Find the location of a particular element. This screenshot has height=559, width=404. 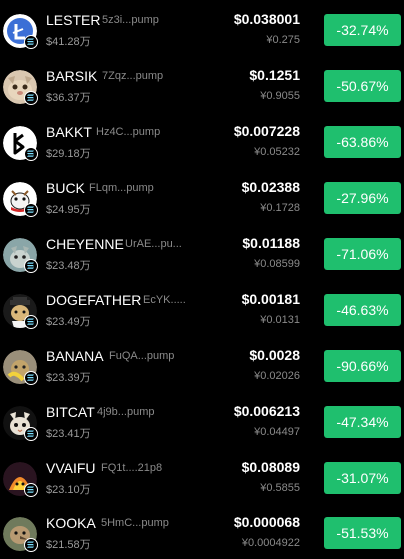

market-cap: $23.10万 is located at coordinates (68, 490).